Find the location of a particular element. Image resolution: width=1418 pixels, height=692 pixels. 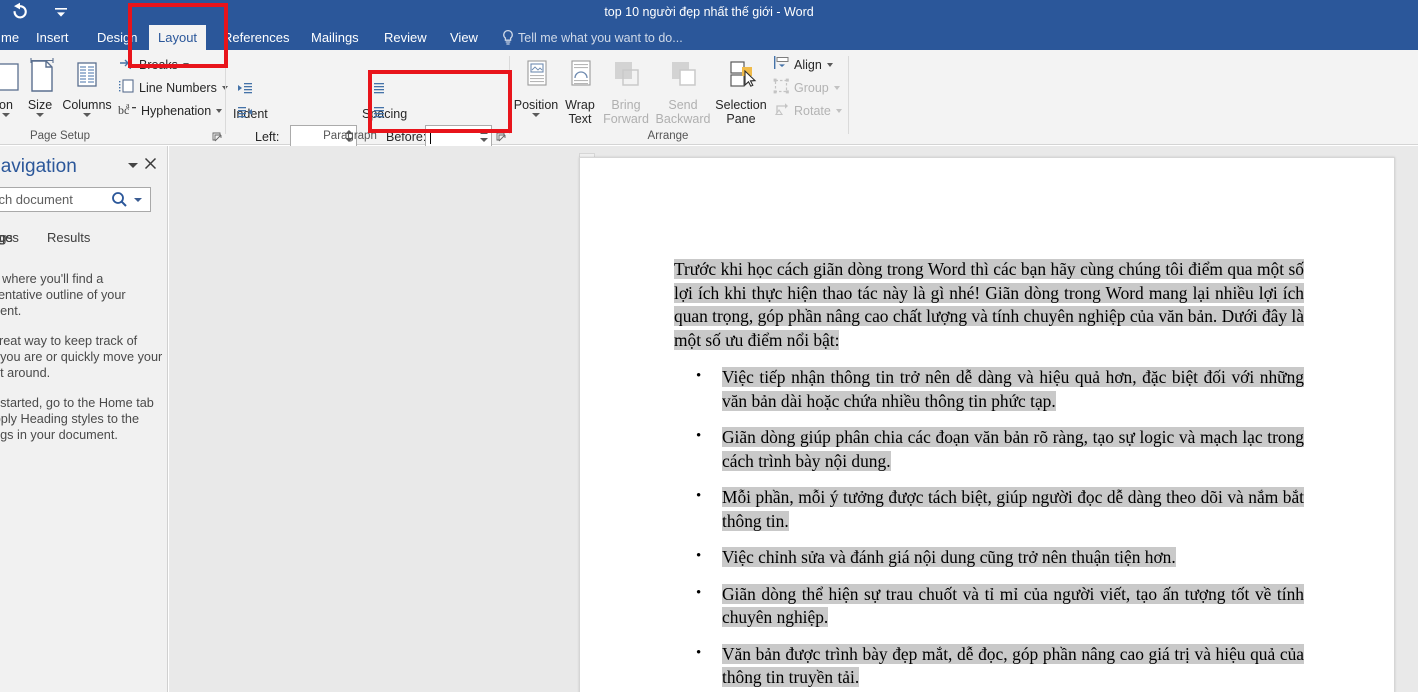

nav-tab-results: Results is located at coordinates (68, 237).